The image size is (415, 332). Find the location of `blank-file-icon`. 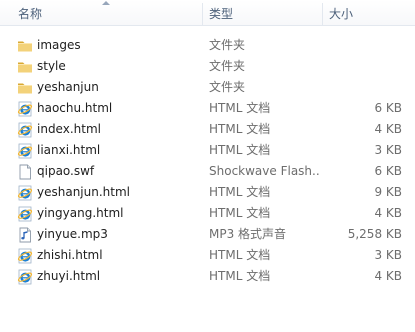

blank-file-icon is located at coordinates (25, 172).